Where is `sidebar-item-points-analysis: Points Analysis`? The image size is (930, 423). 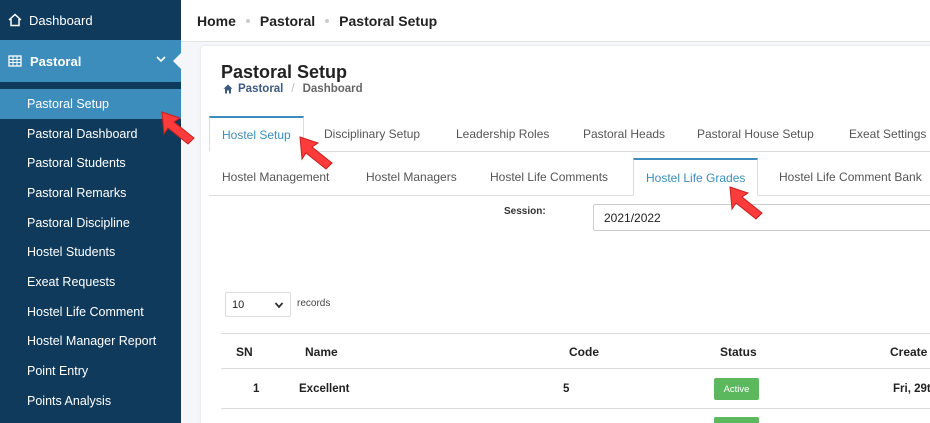
sidebar-item-points-analysis: Points Analysis is located at coordinates (90, 401).